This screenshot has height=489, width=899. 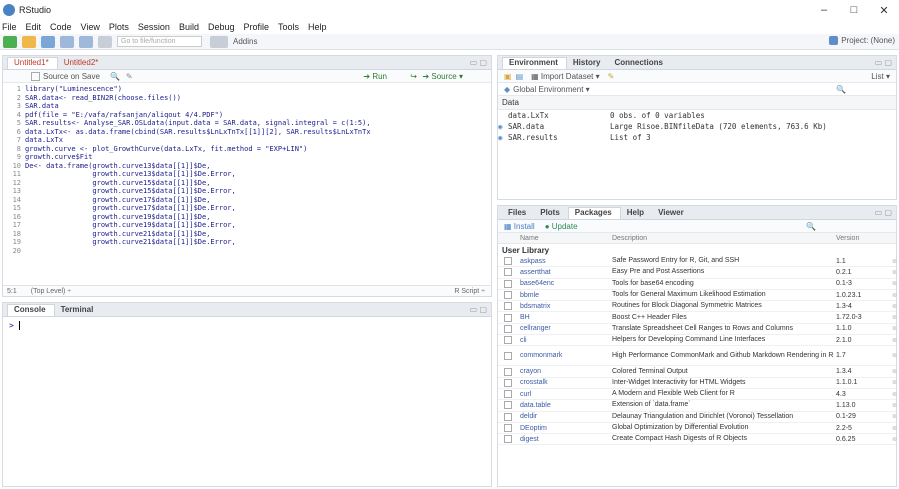 I want to click on package-name-link: base64enc, so click(x=566, y=283).